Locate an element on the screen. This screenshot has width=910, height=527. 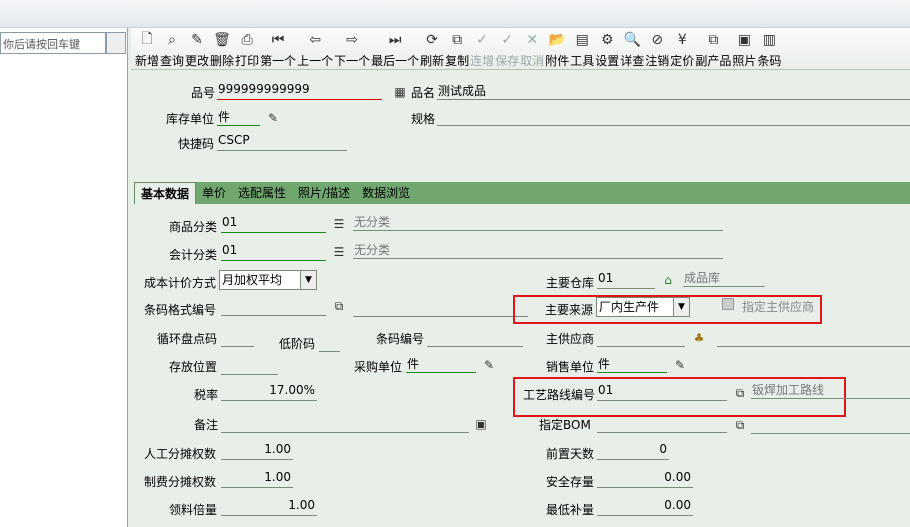
min-replenish-label: 最低补量 is located at coordinates (570, 510).